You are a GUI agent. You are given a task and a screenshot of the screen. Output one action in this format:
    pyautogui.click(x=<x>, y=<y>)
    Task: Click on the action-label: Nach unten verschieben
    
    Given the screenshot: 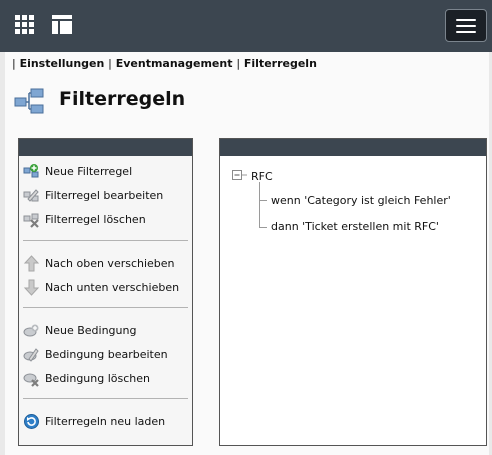 What is the action you would take?
    pyautogui.click(x=112, y=287)
    